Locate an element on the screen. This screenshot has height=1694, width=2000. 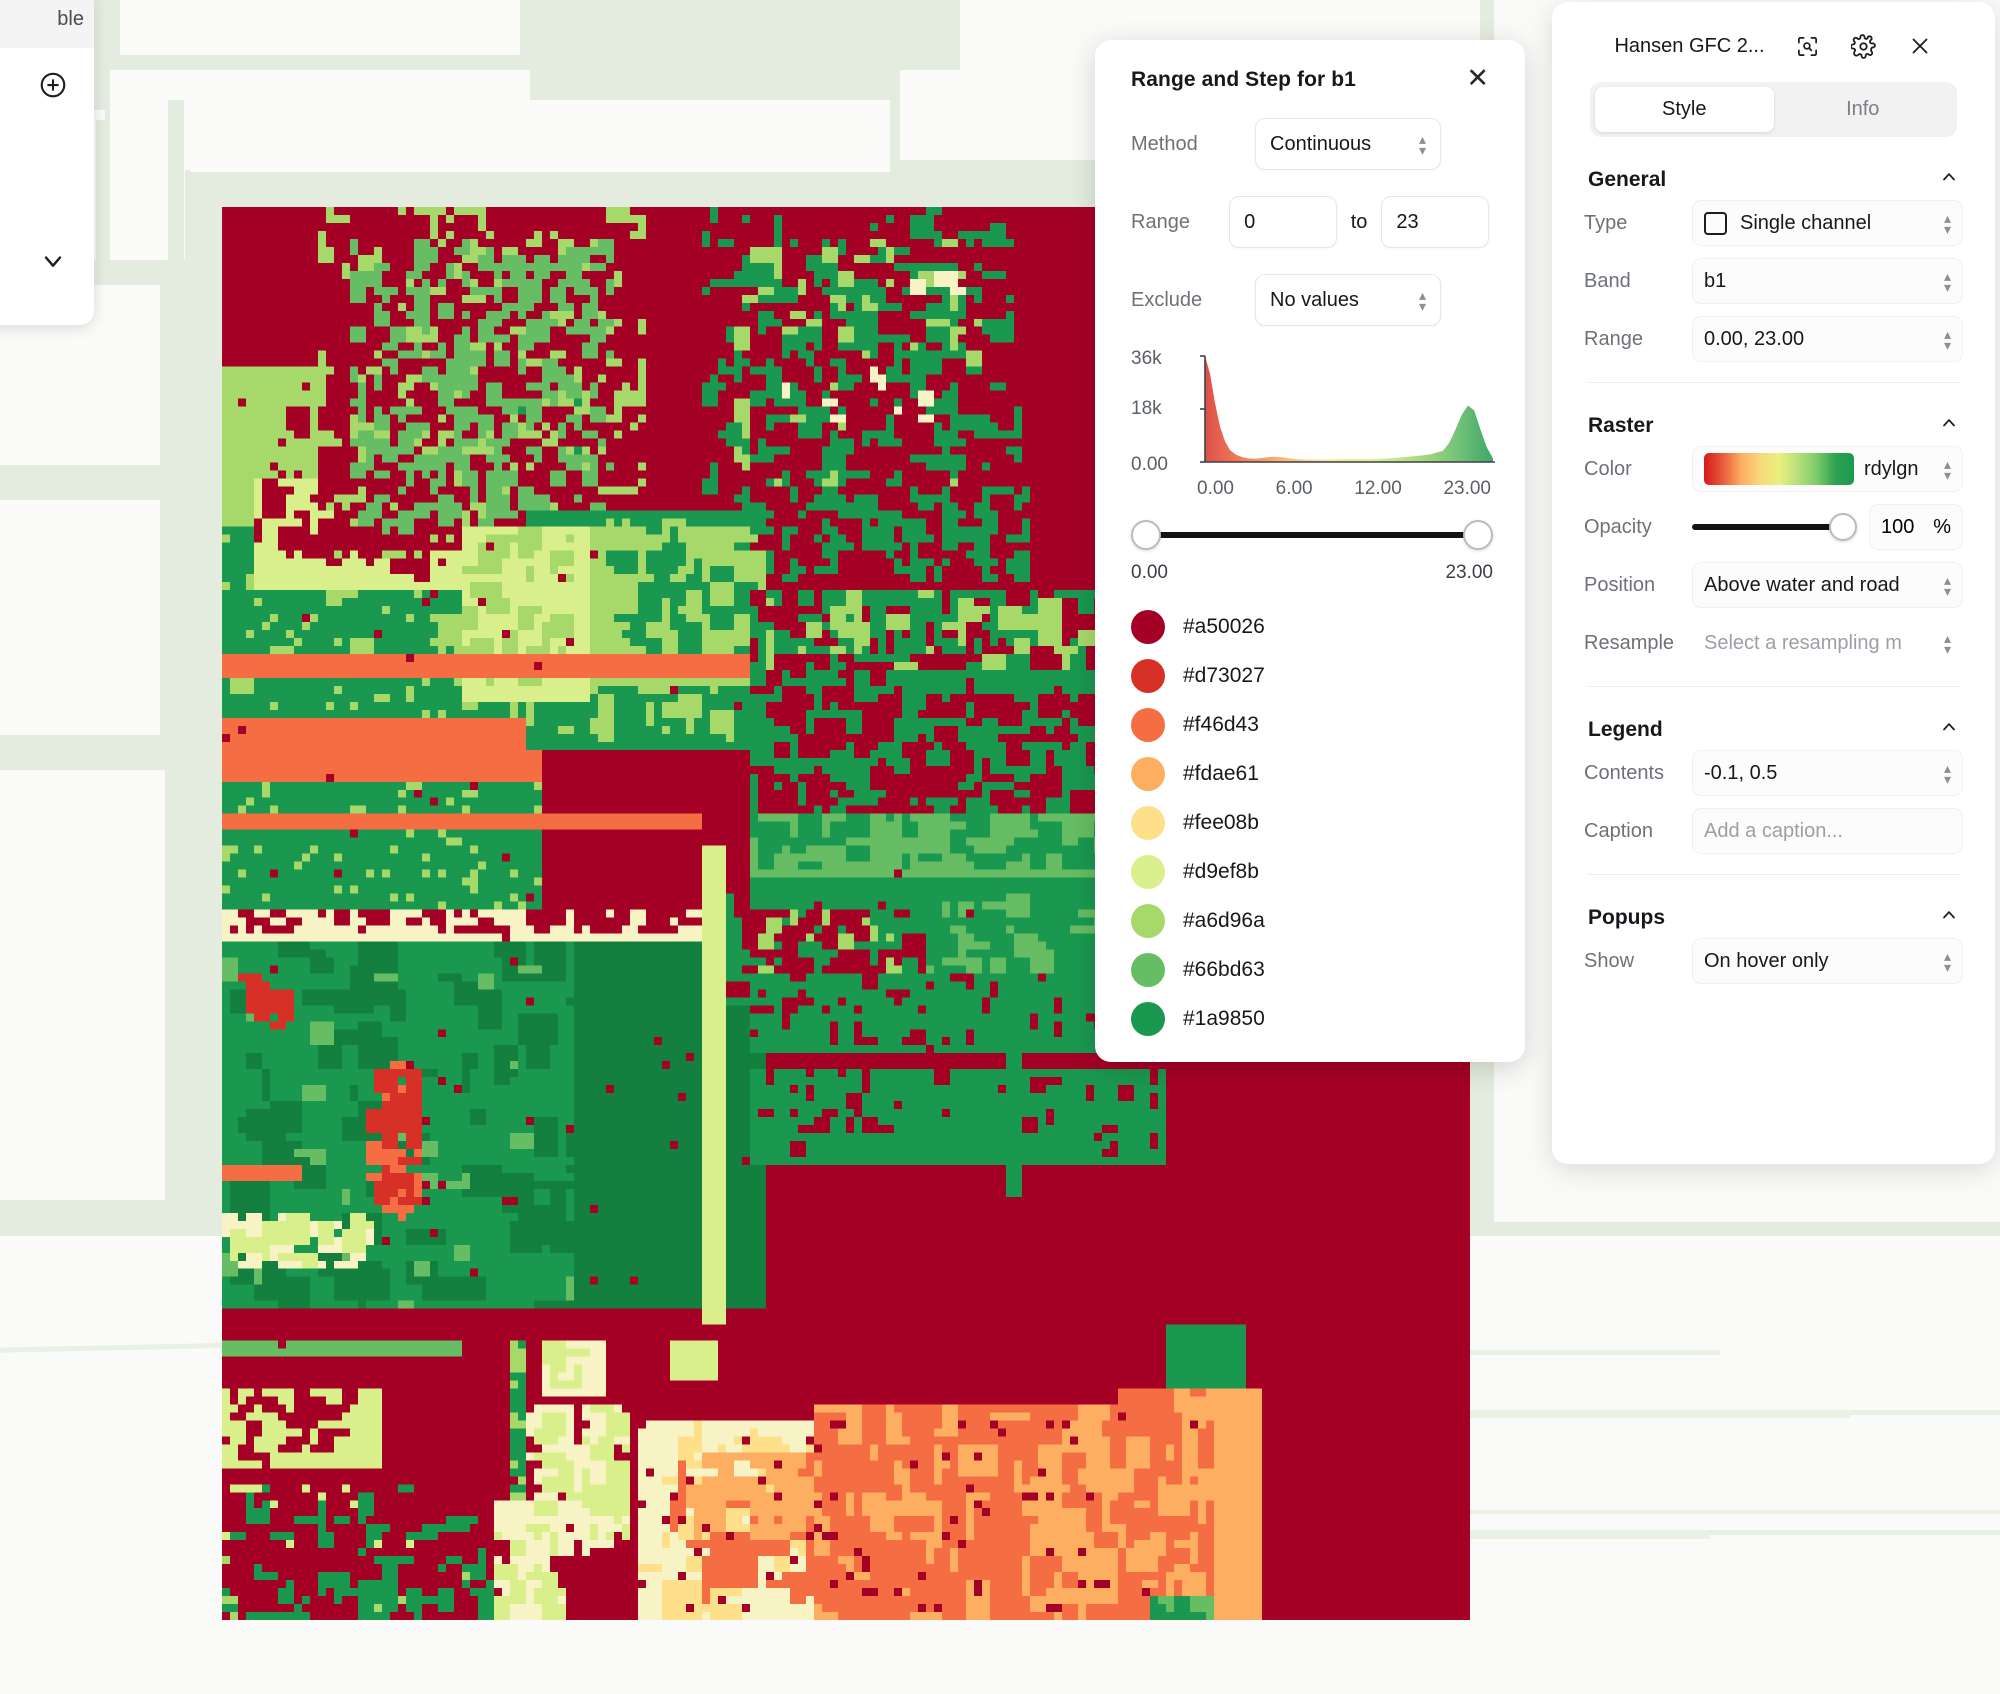
y-tick-label: 18k is located at coordinates (1146, 408).